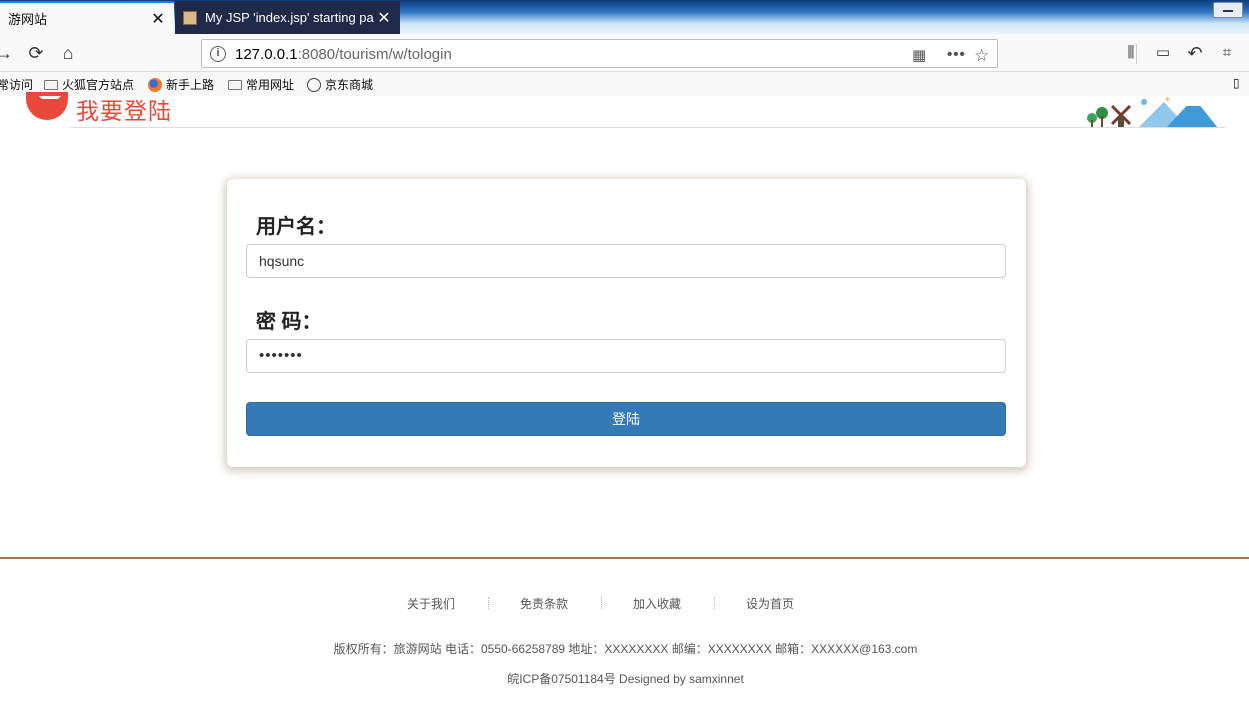 This screenshot has width=1249, height=715. I want to click on bookmark-item: 常访问, so click(16, 84).